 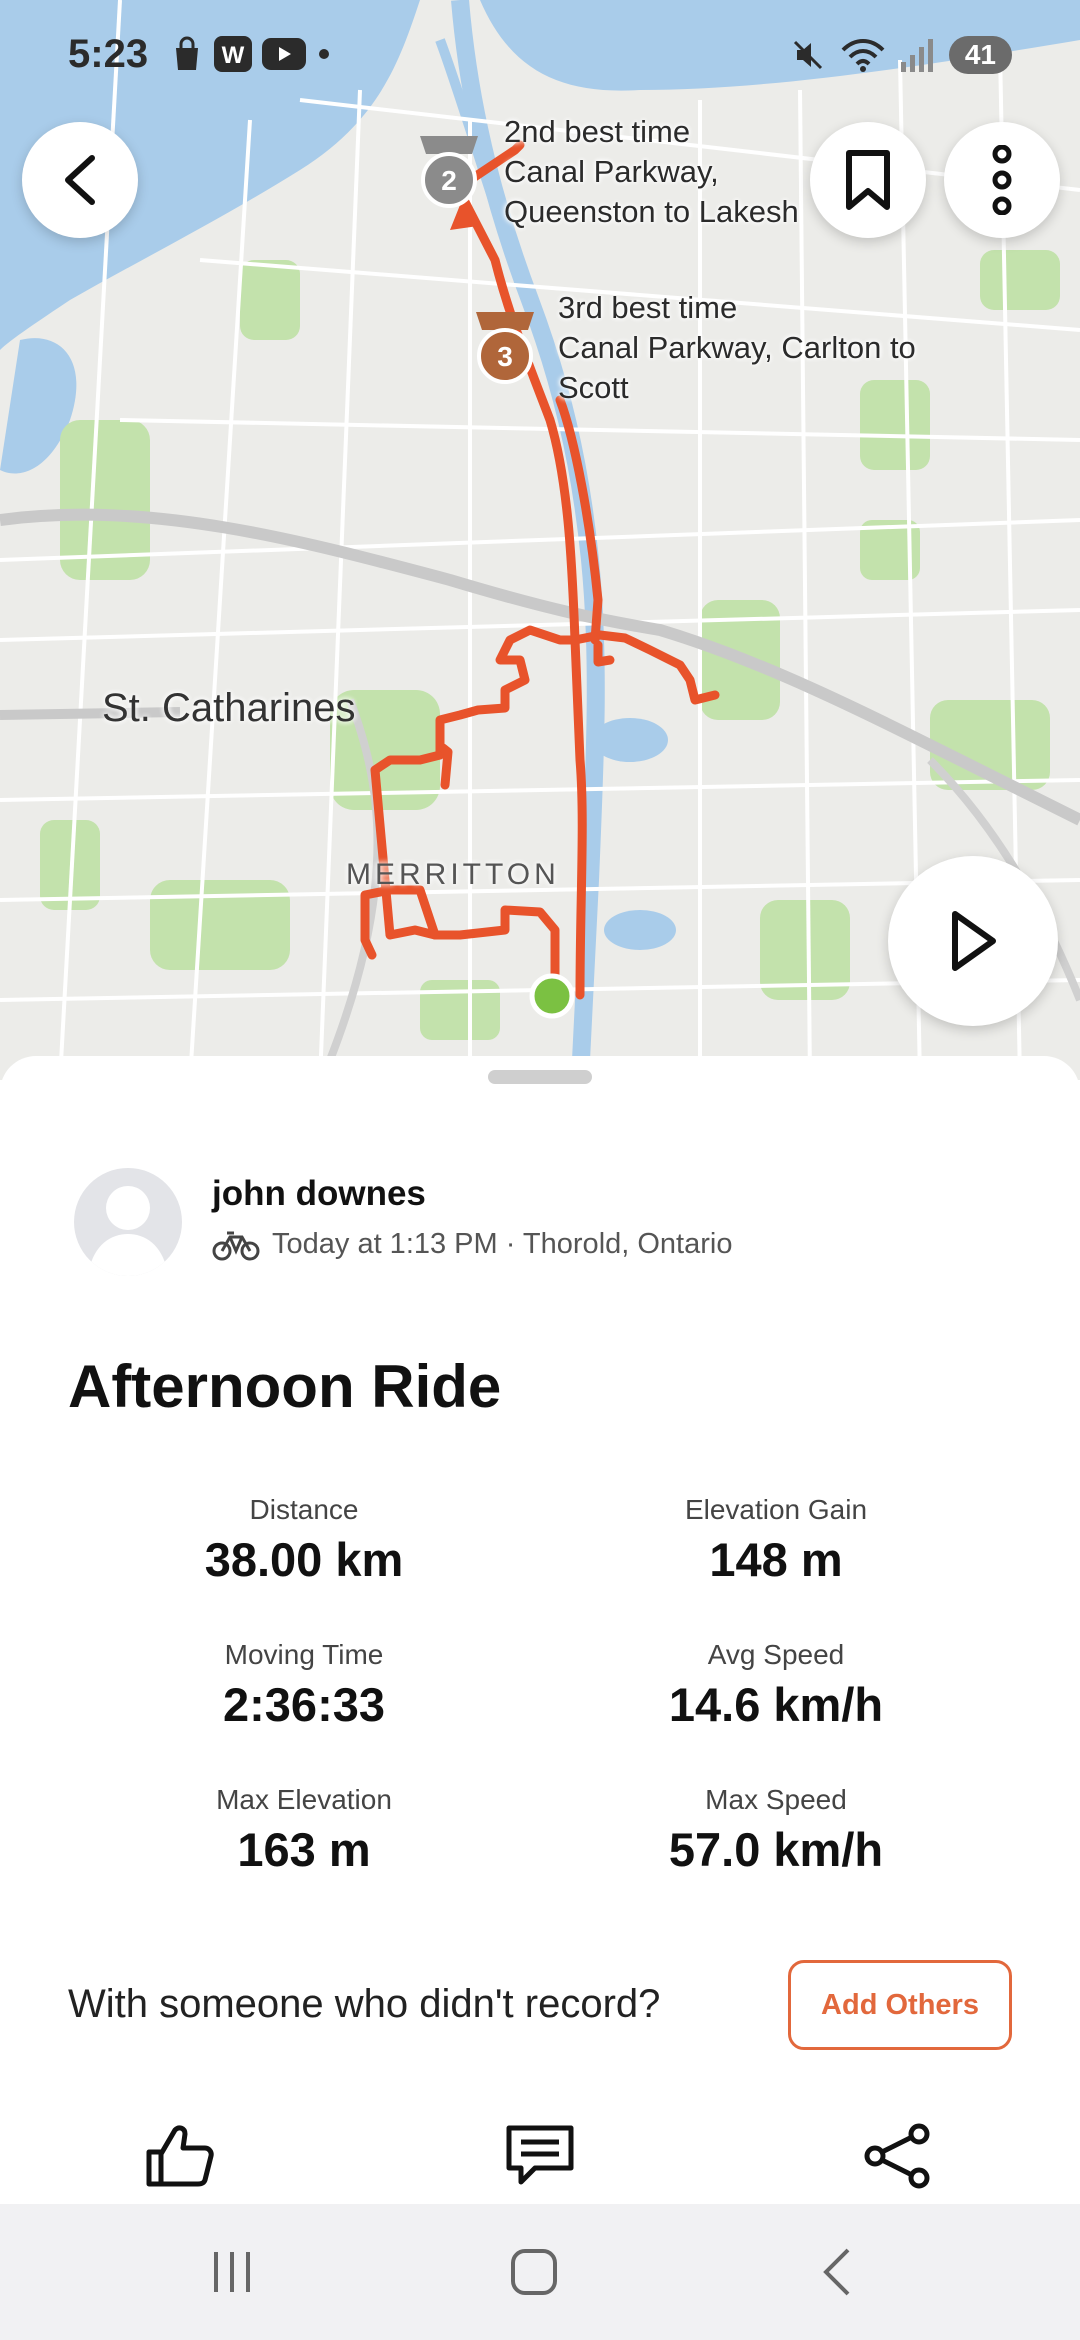 I want to click on home-button, so click(x=534, y=2272).